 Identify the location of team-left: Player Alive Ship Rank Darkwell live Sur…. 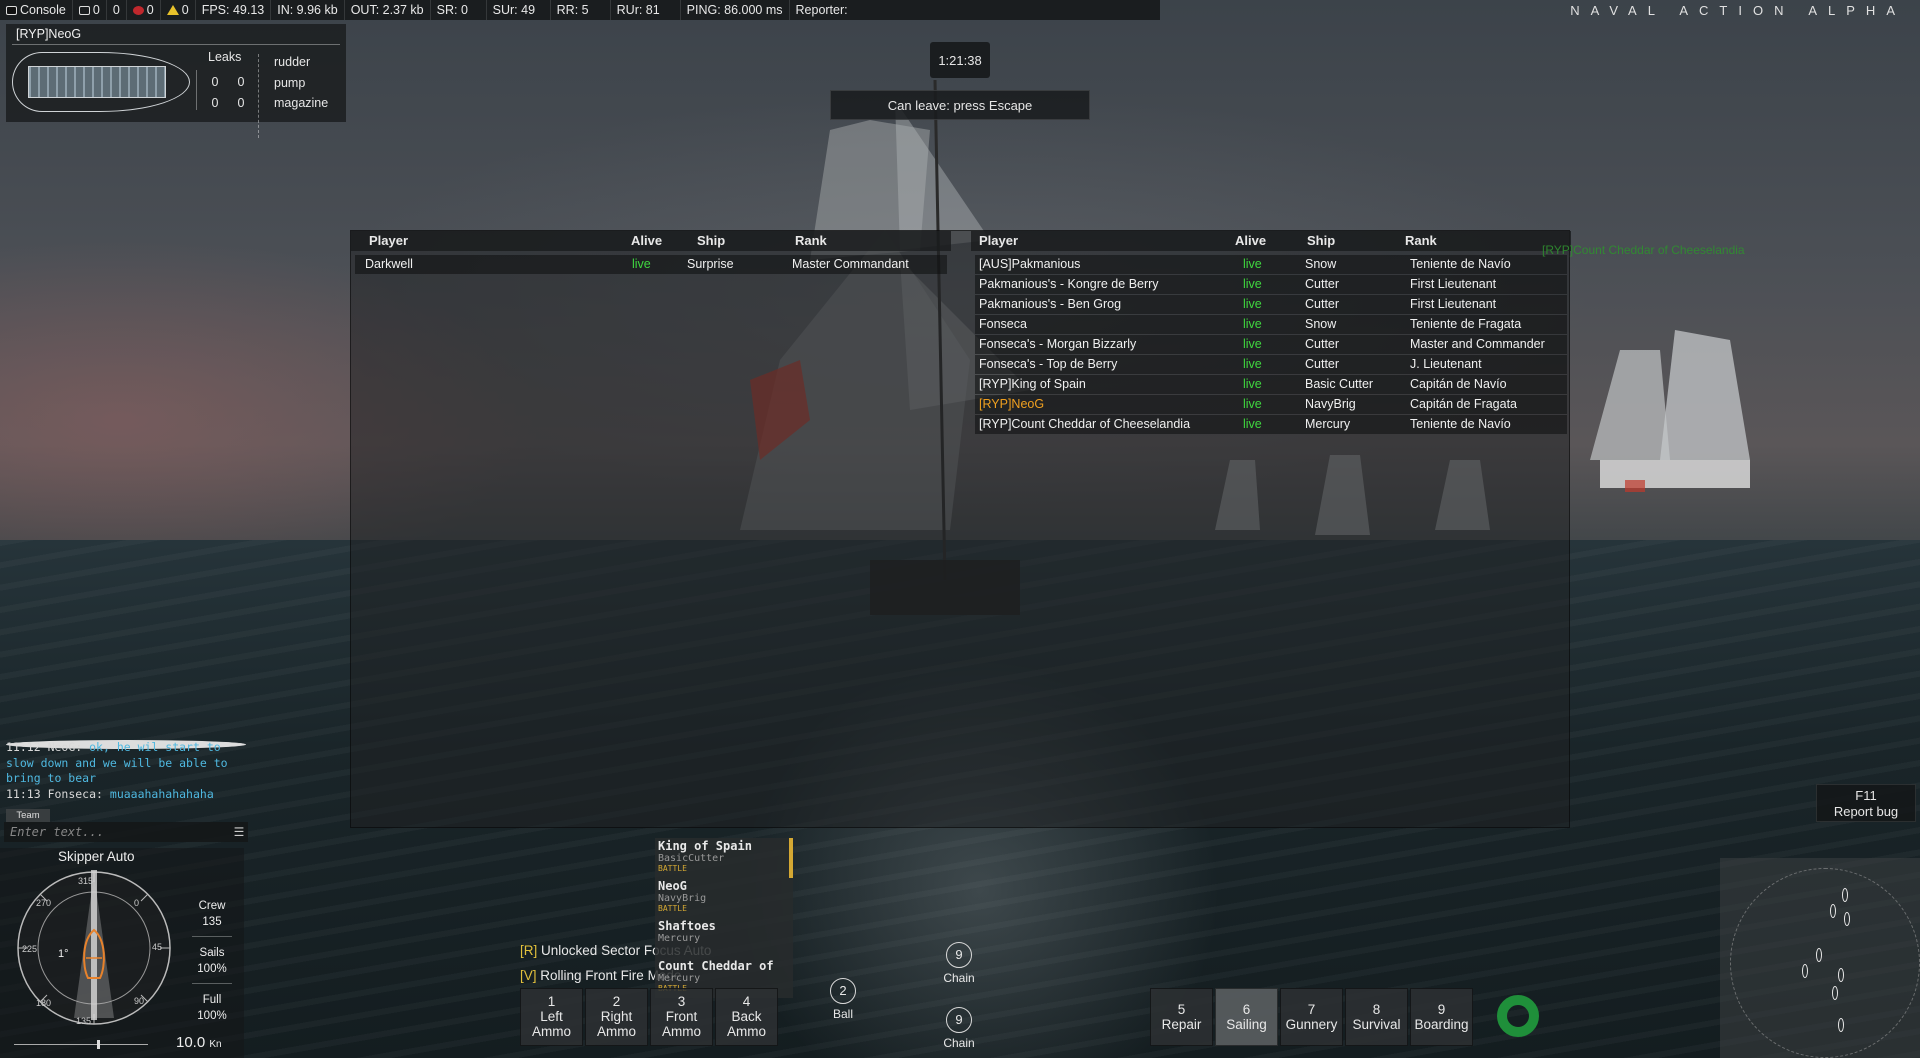
(651, 253).